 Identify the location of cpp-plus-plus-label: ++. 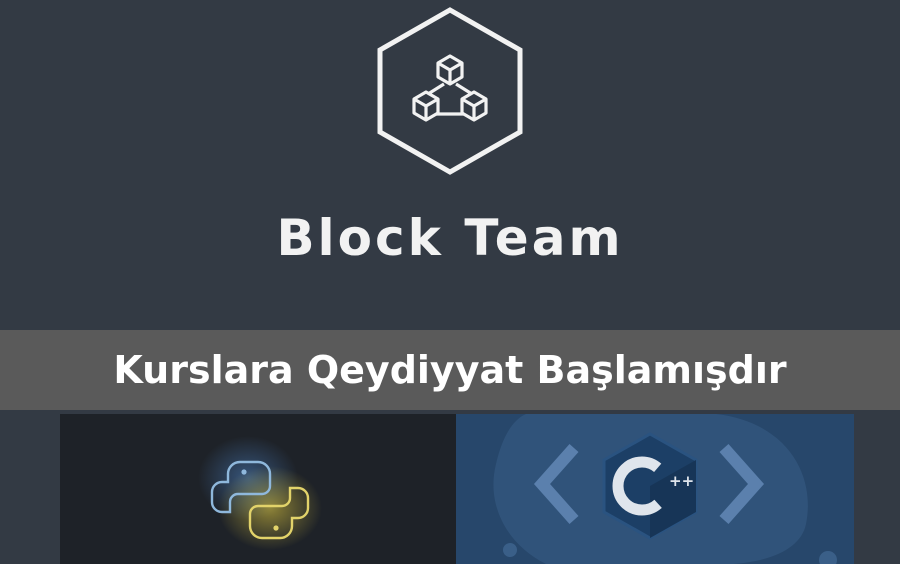
(681, 481).